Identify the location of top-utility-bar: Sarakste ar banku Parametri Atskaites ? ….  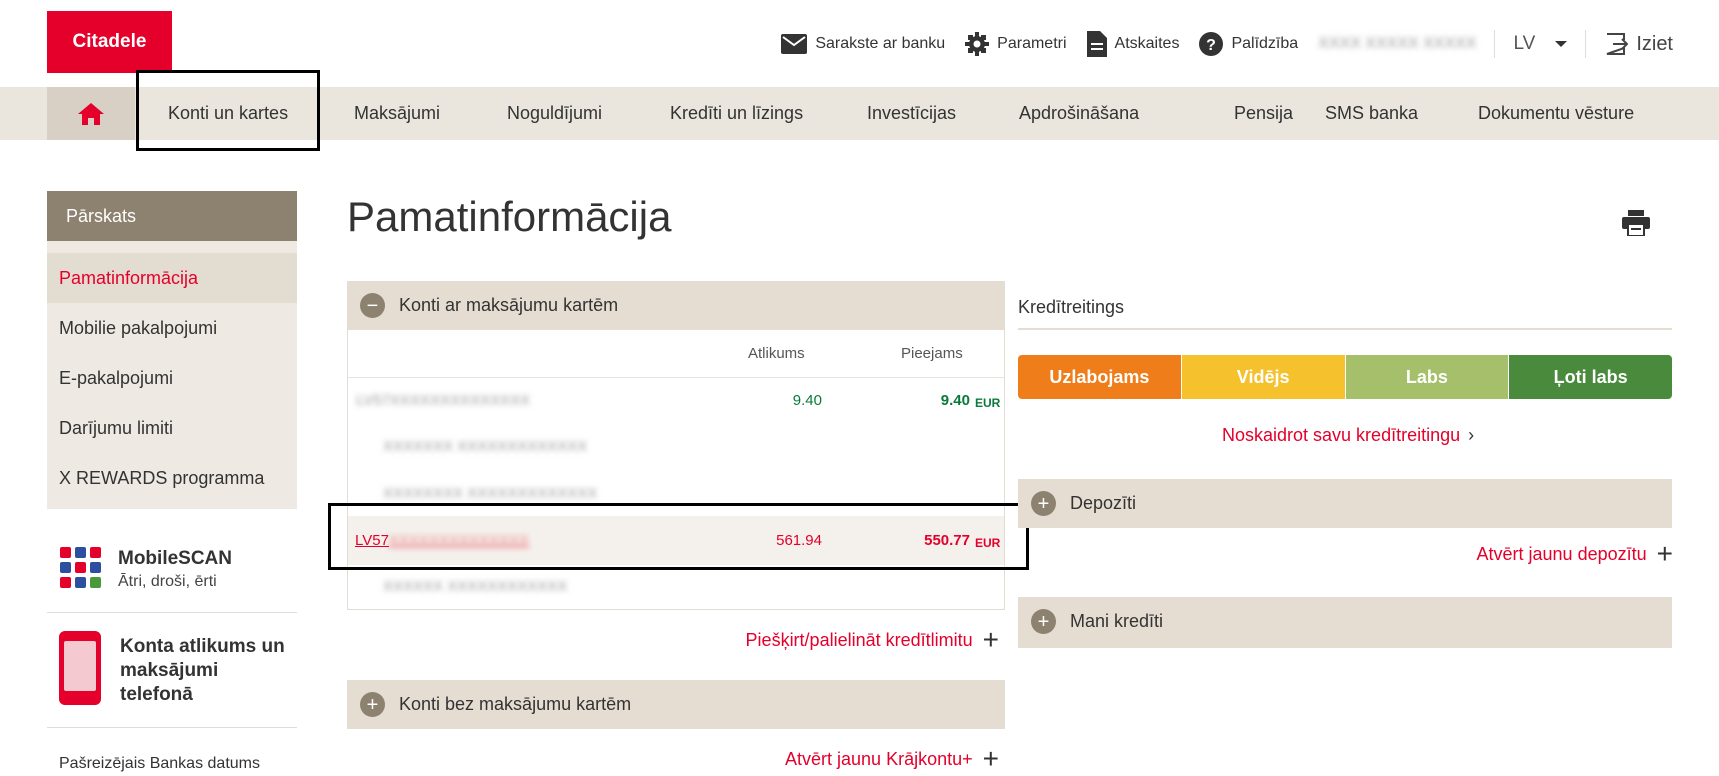
(1217, 44).